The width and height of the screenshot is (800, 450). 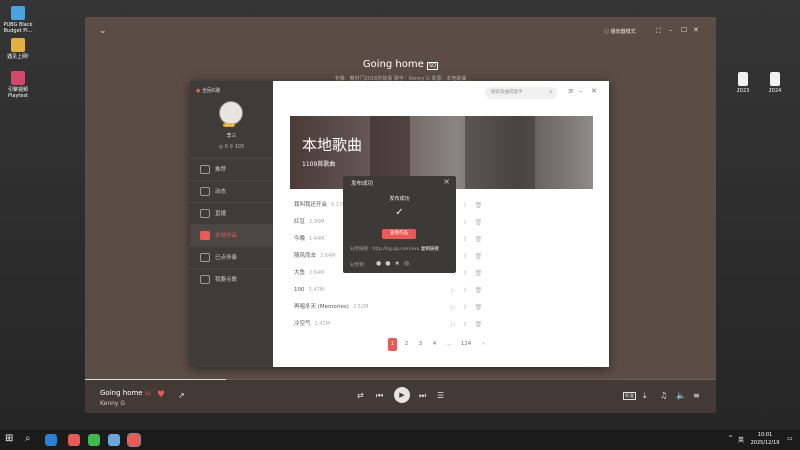 What do you see at coordinates (231, 279) in the screenshot?
I see `sidebar-item-request: 我要点歌` at bounding box center [231, 279].